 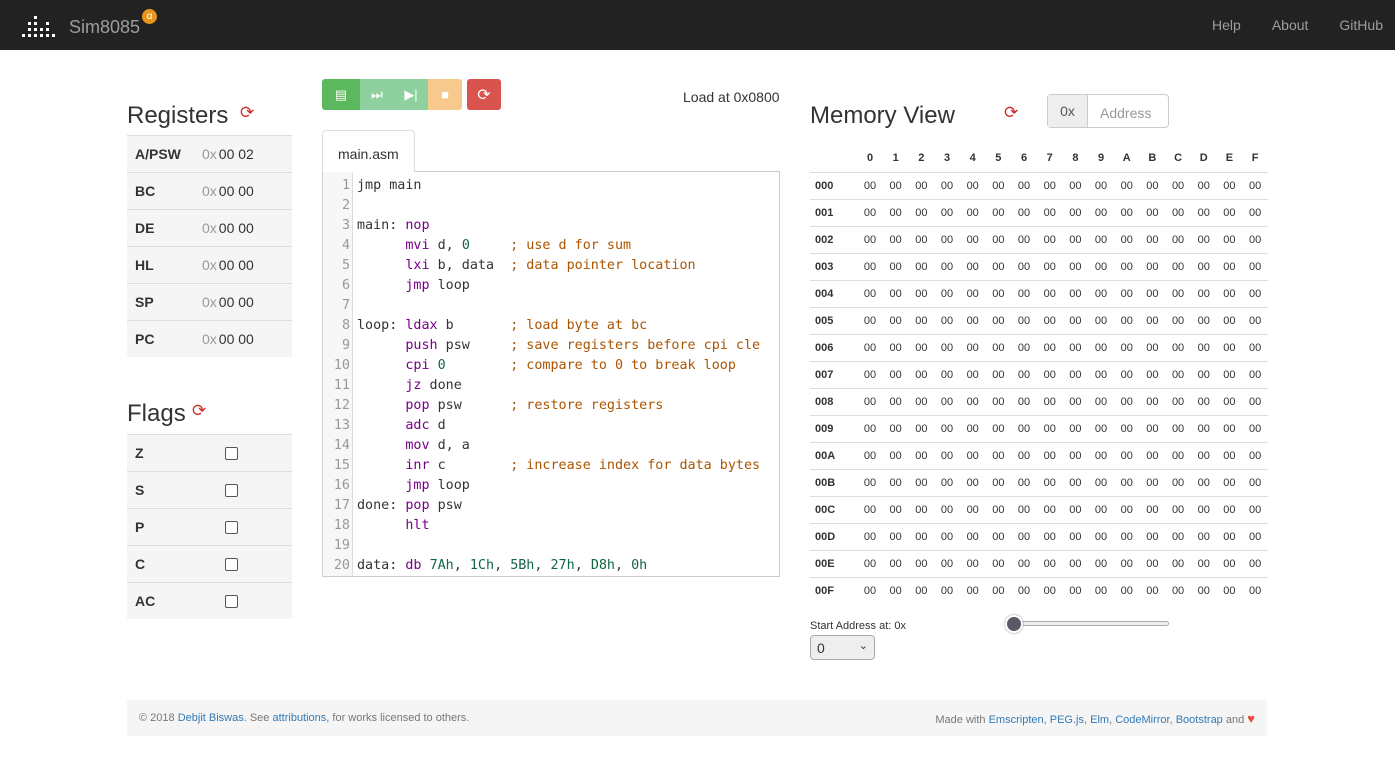 What do you see at coordinates (551, 326) in the screenshot?
I see `code-line: 8 loop: ldax b ; load byte at bc` at bounding box center [551, 326].